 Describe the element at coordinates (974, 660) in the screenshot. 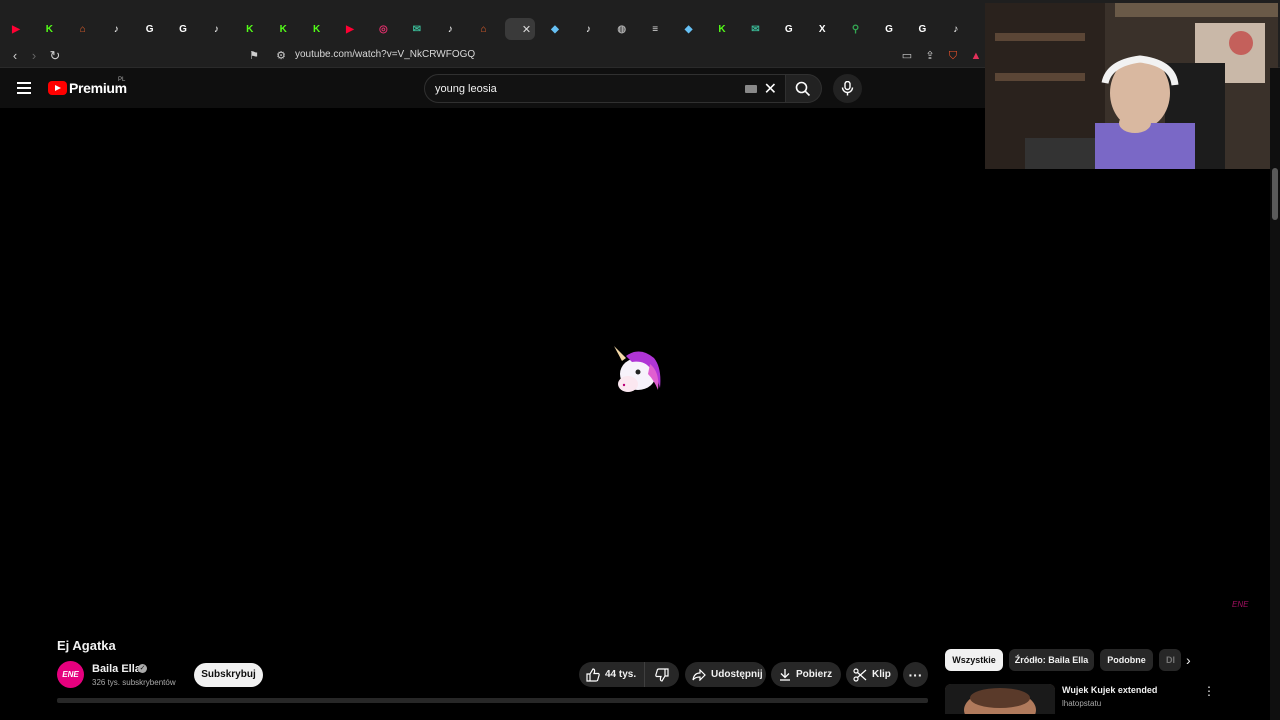

I see `chip-all: Wszystkie` at that location.